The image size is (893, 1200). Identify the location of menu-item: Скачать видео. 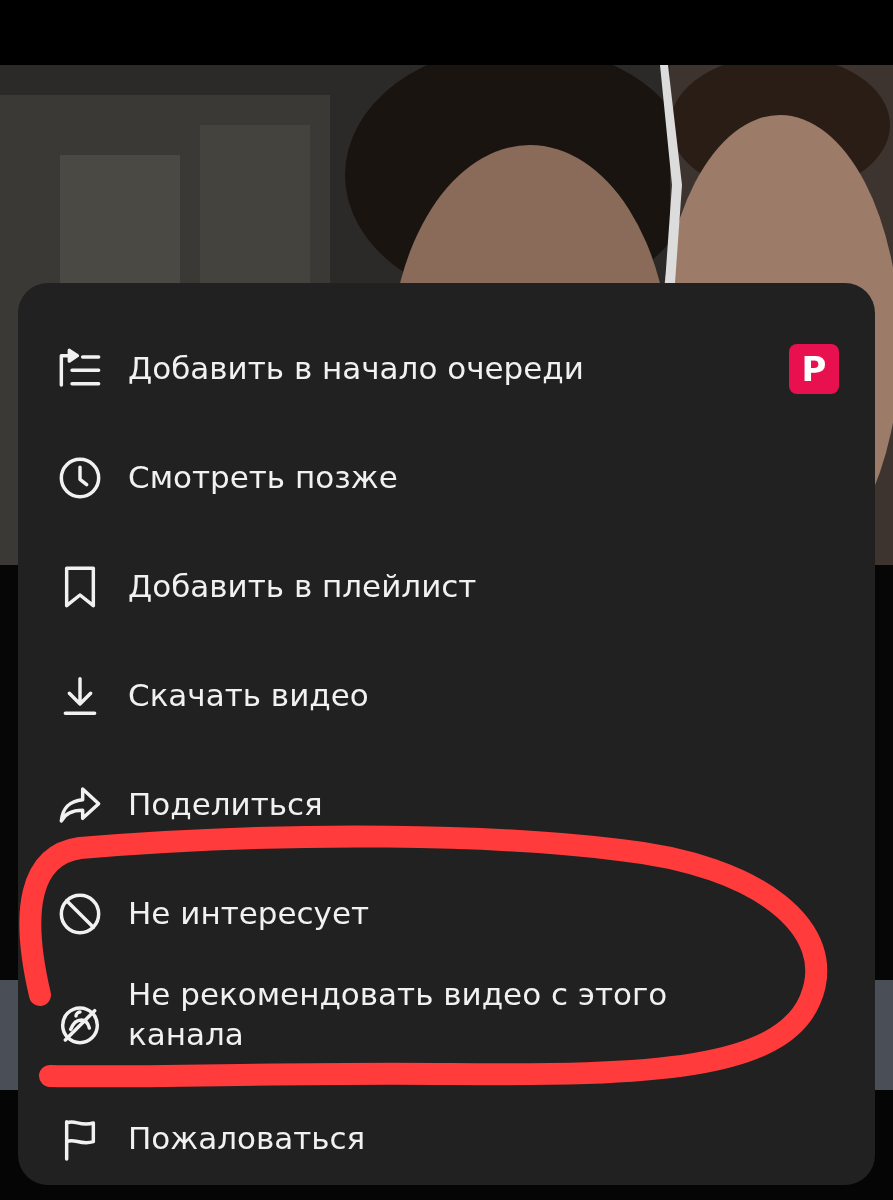
(483, 695).